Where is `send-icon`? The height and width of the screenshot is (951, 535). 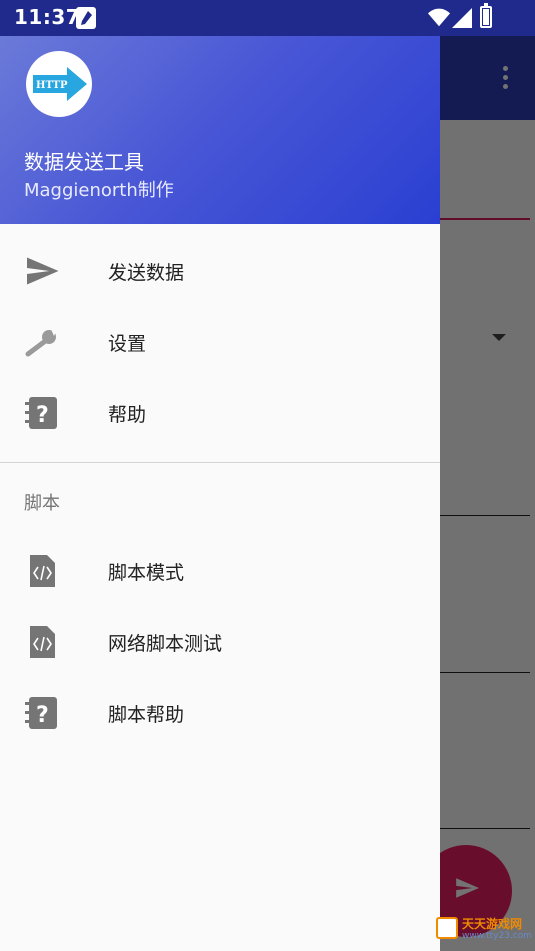 send-icon is located at coordinates (43, 271).